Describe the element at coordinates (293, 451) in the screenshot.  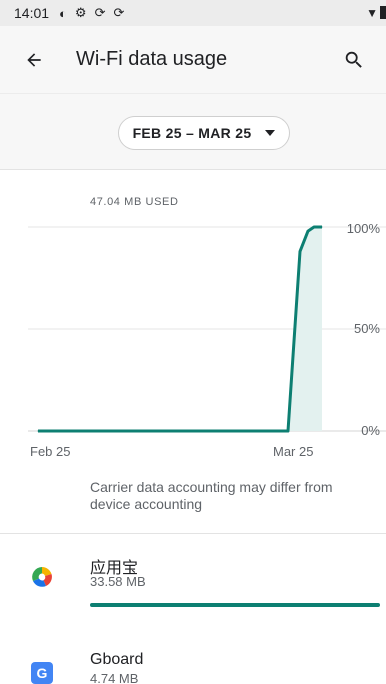
I see `x-tick-label: Mar 25` at that location.